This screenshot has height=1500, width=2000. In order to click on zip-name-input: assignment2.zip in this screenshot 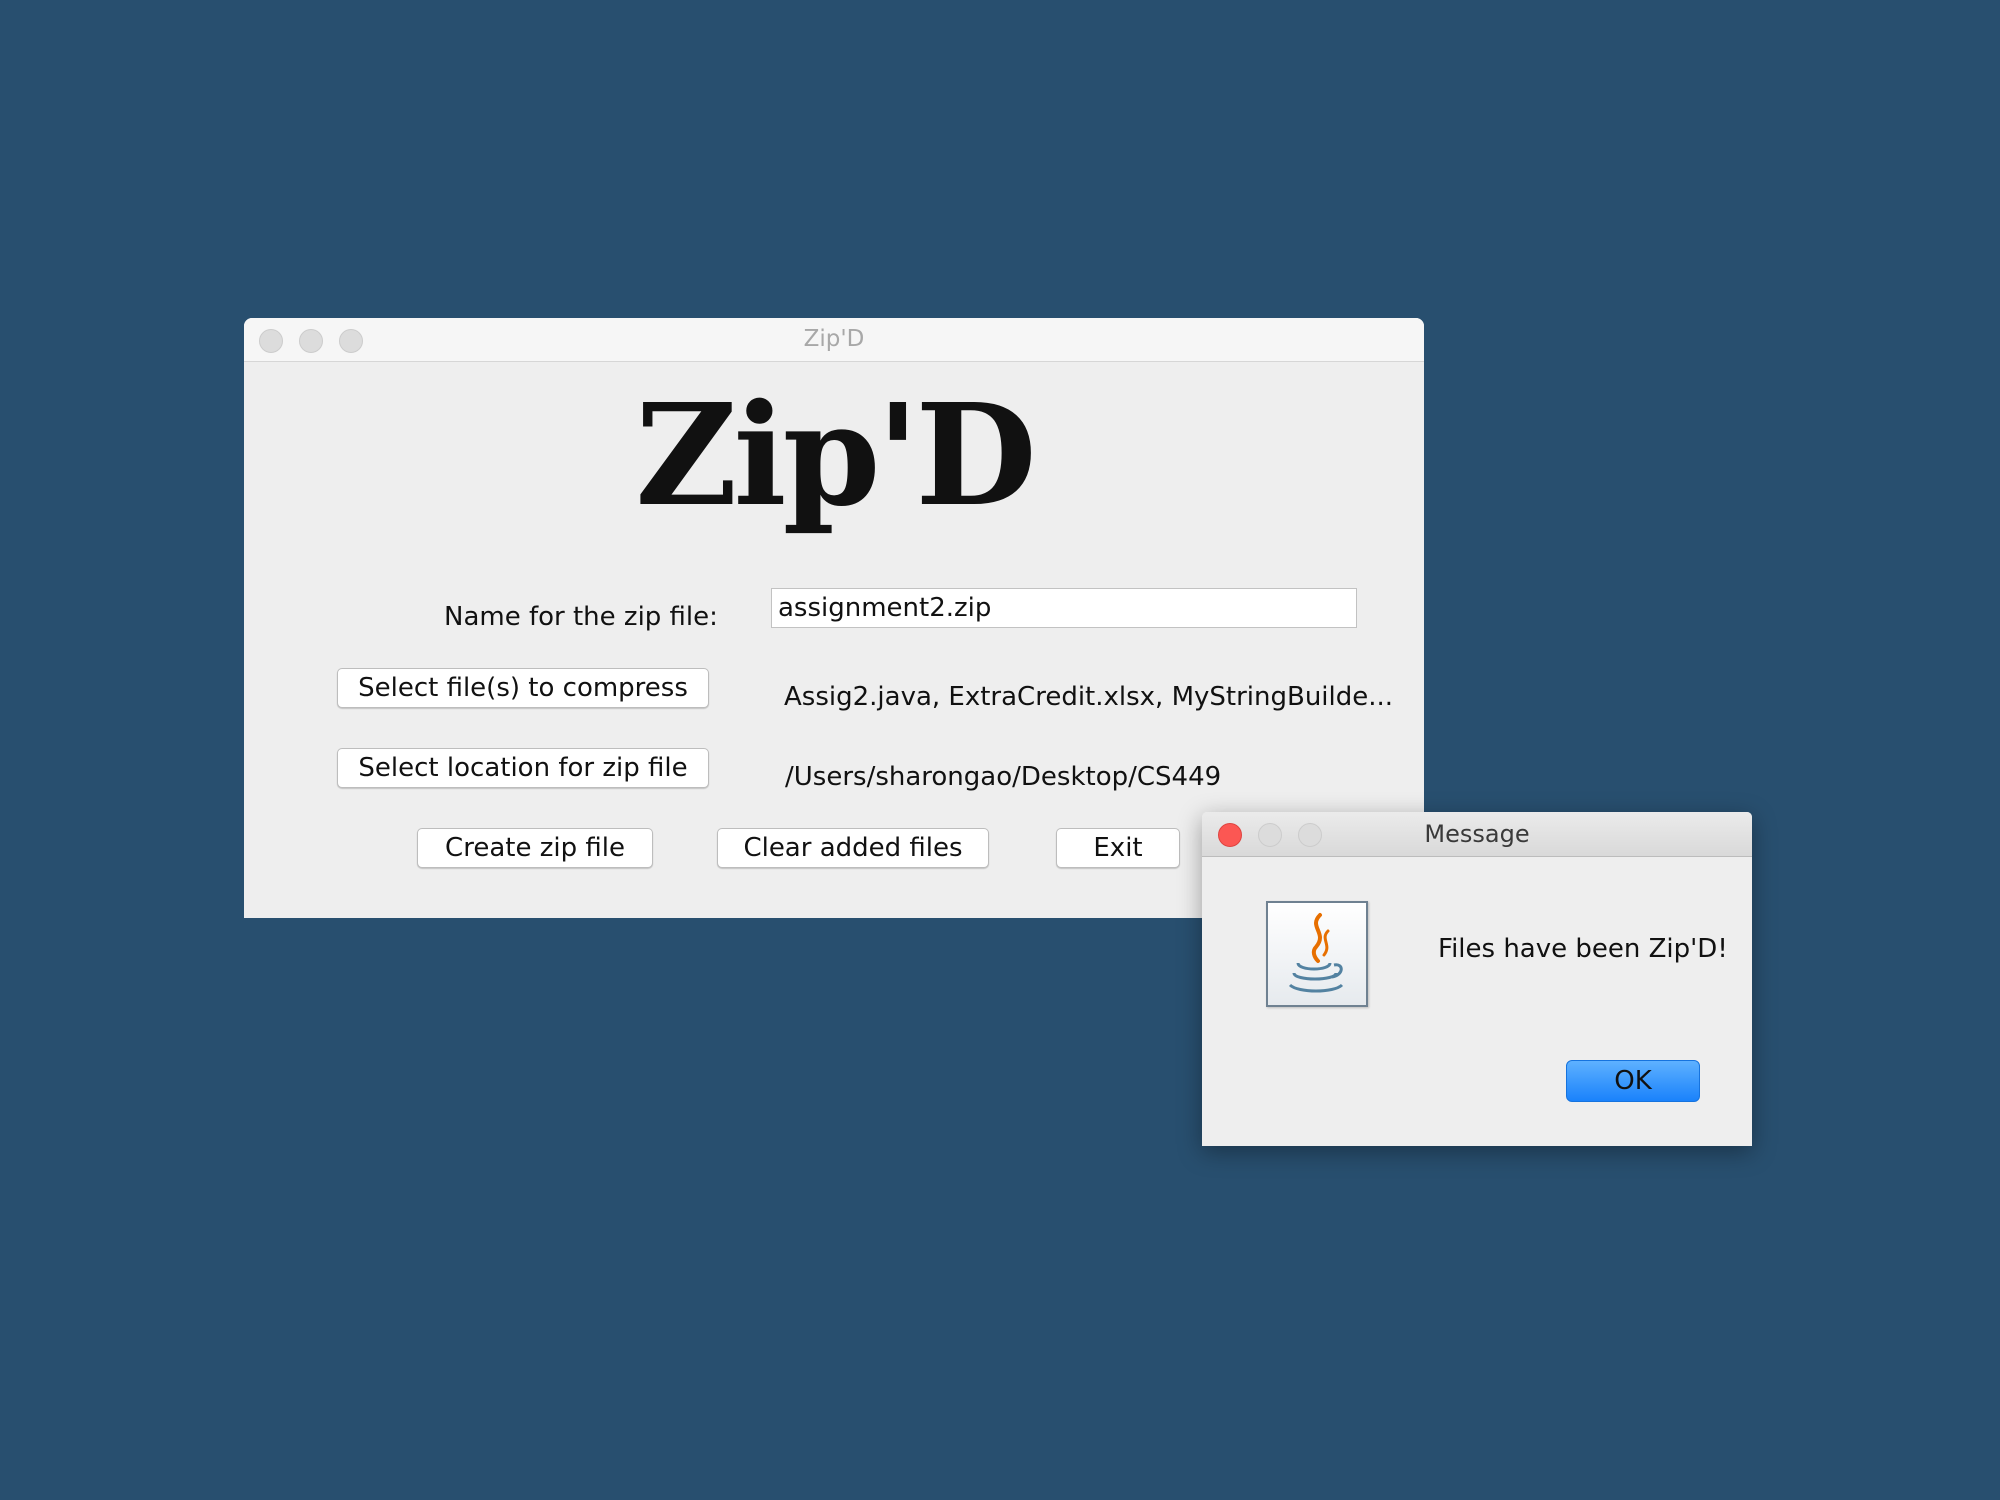, I will do `click(1064, 608)`.